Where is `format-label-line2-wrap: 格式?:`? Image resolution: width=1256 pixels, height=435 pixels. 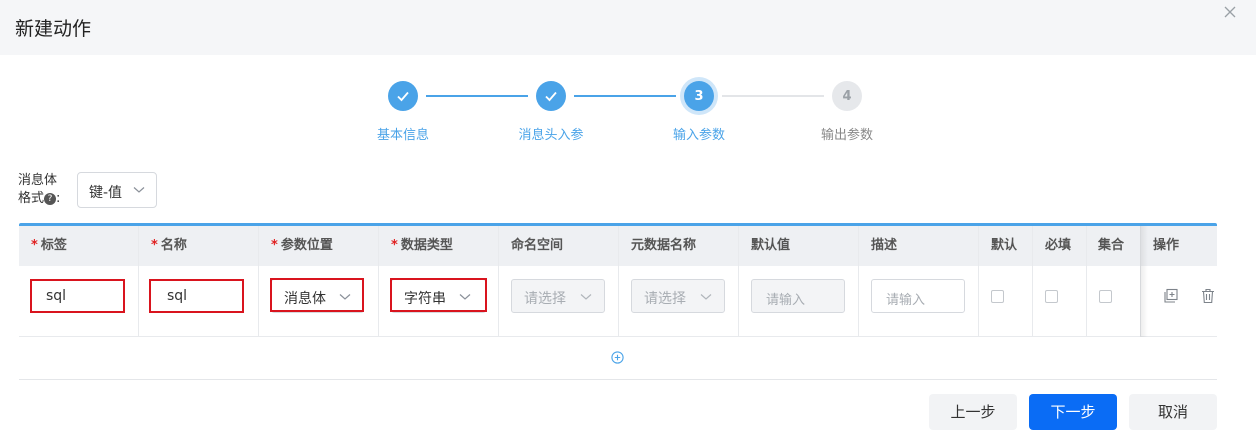
format-label-line2-wrap: 格式?: is located at coordinates (46, 199).